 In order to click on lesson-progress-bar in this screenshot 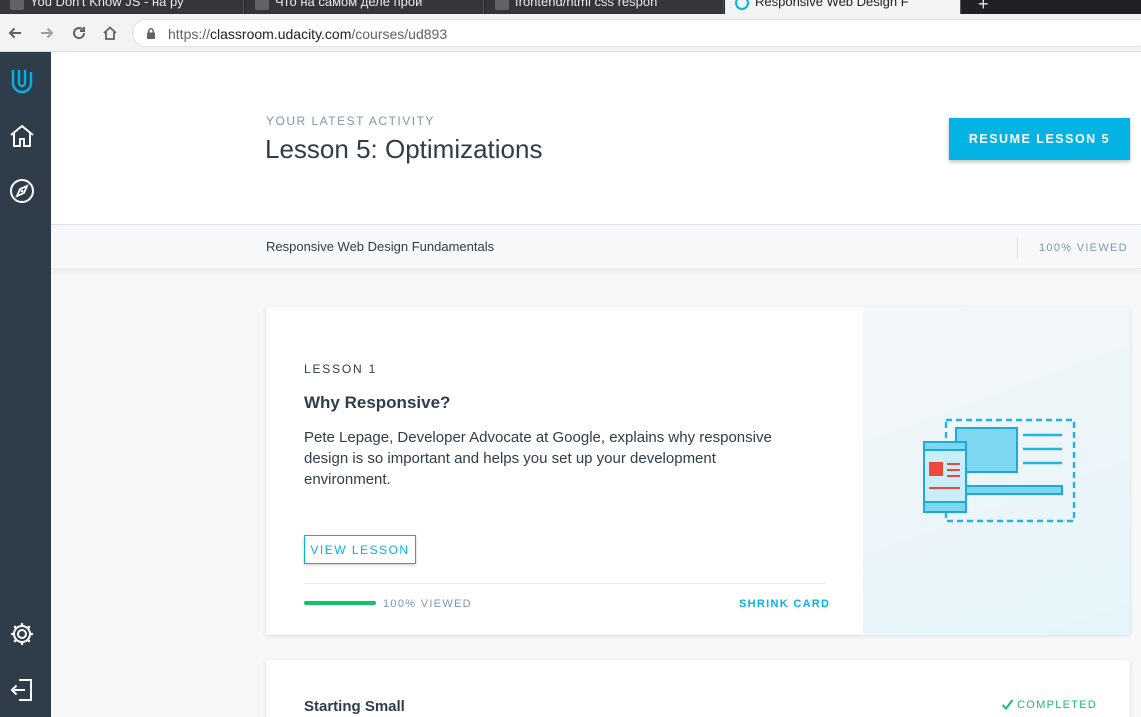, I will do `click(340, 603)`.